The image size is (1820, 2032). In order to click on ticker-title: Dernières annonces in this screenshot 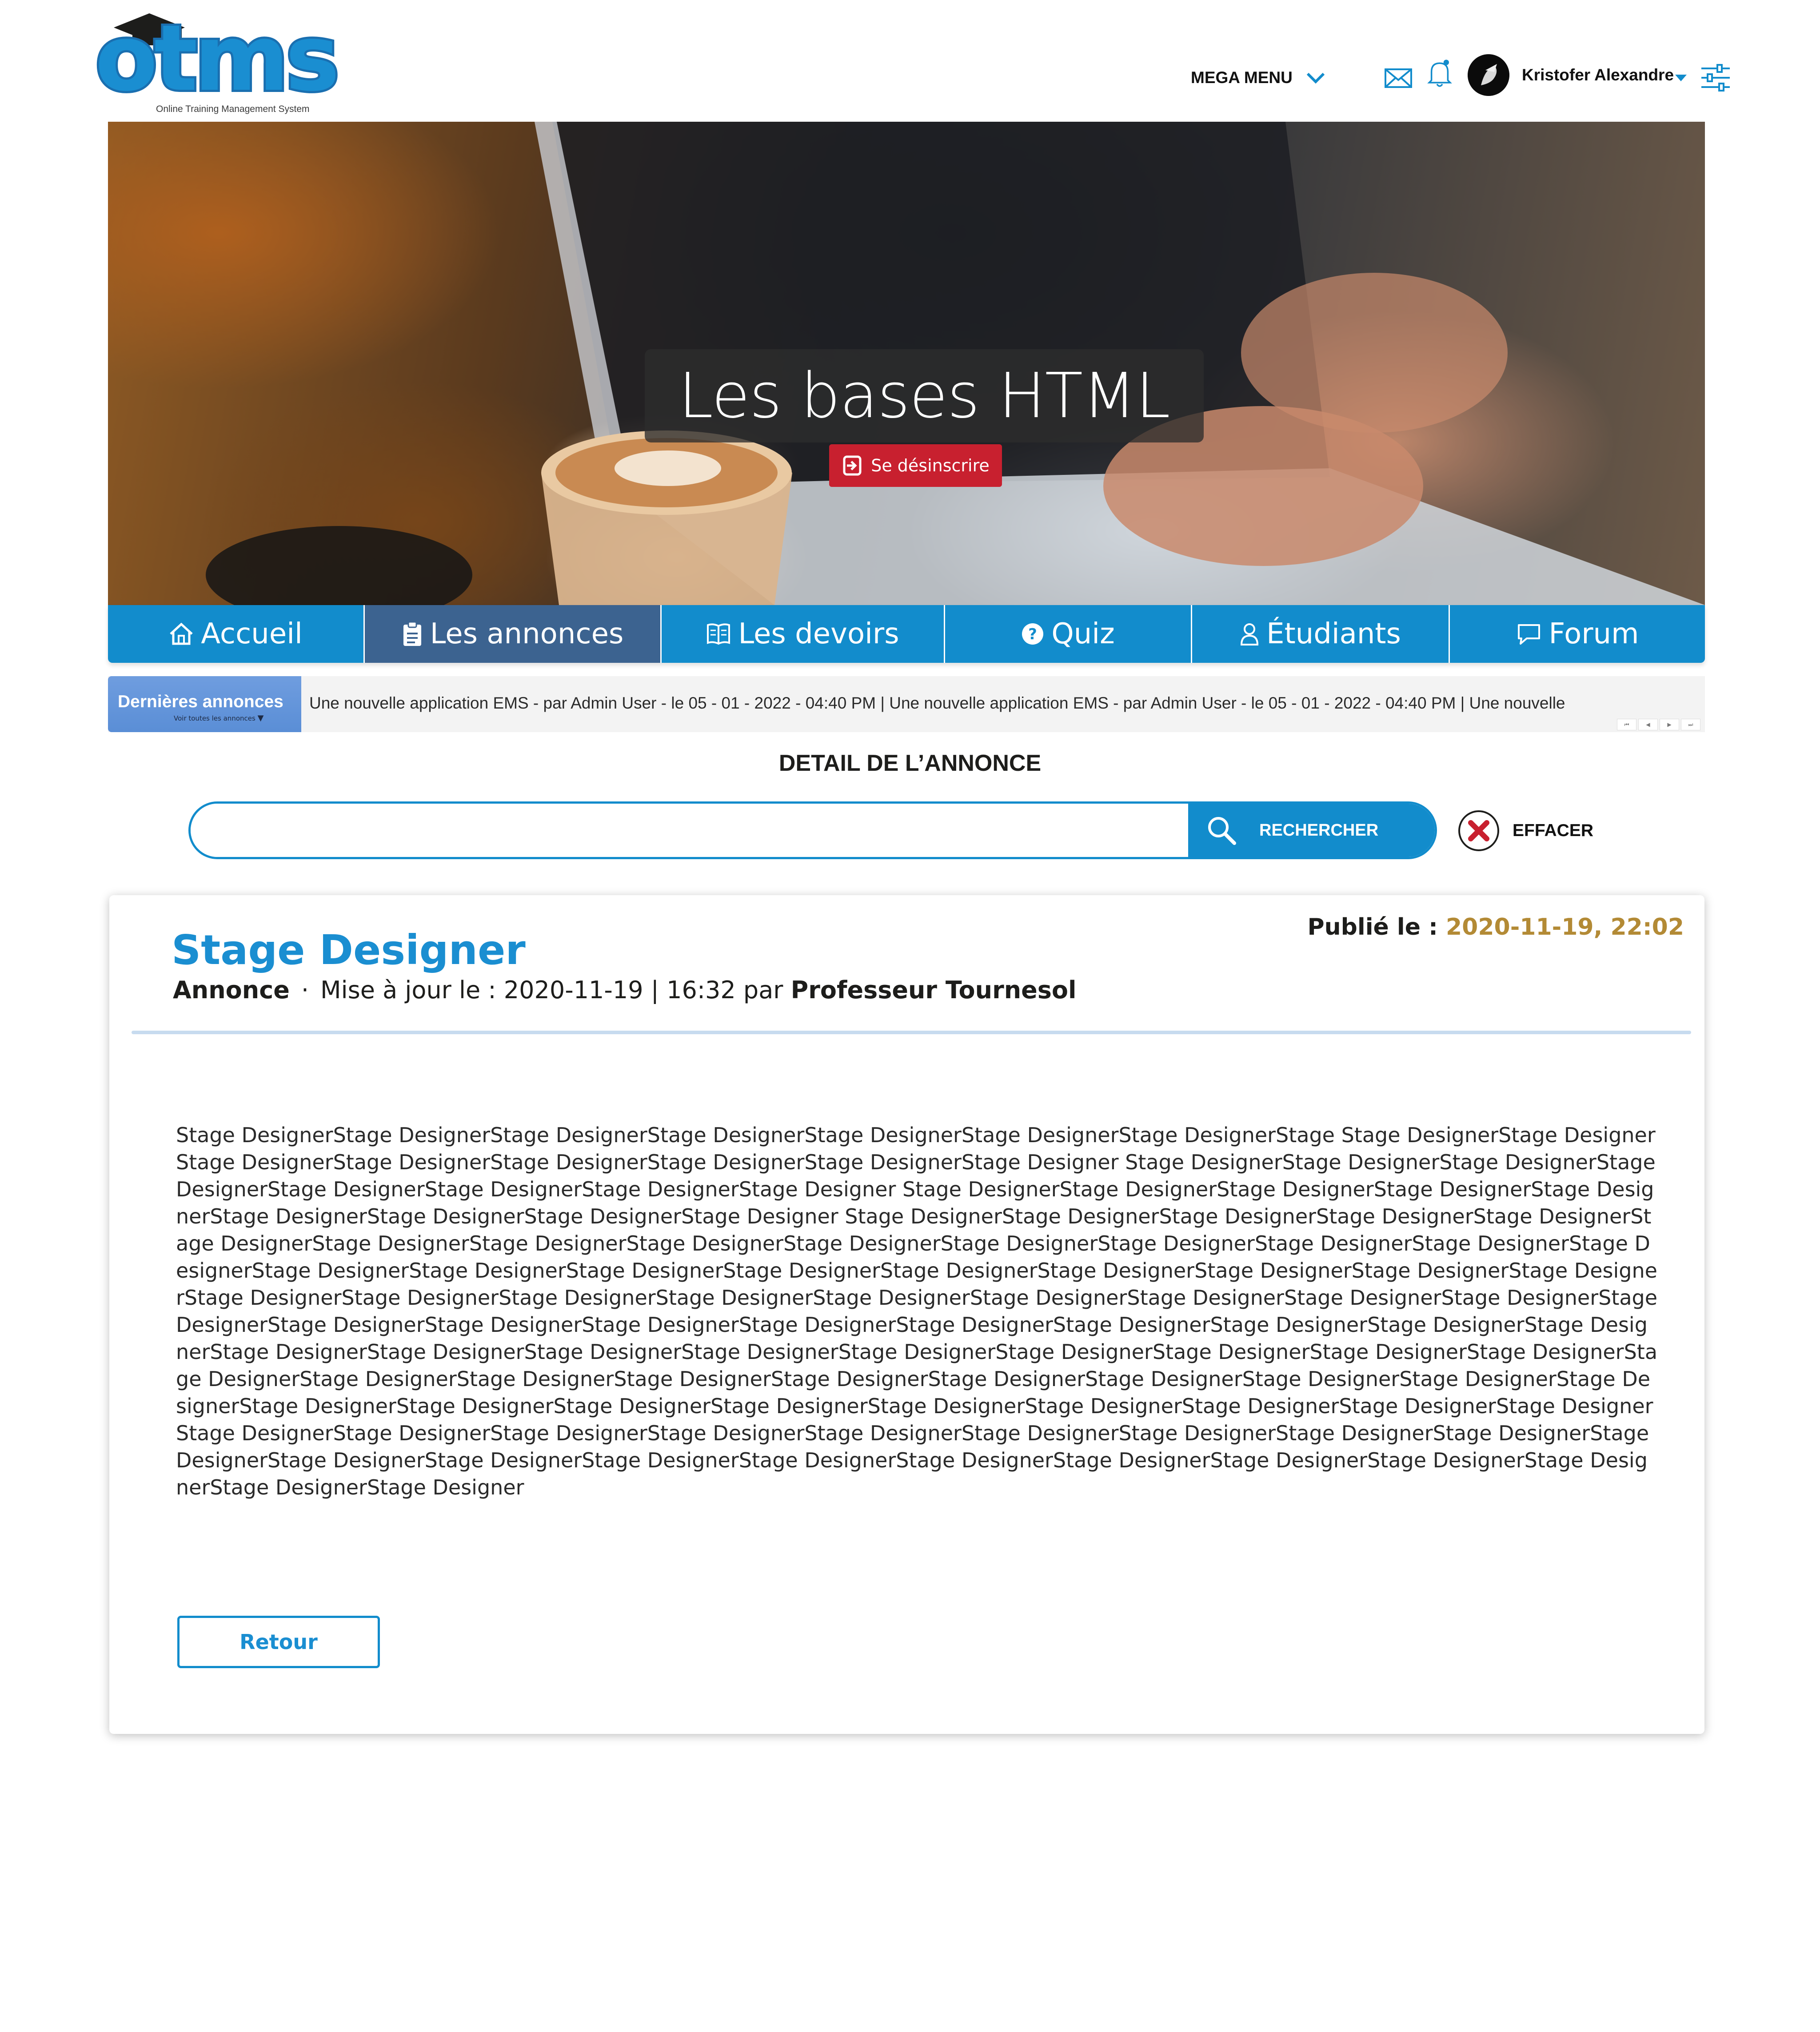, I will do `click(200, 702)`.